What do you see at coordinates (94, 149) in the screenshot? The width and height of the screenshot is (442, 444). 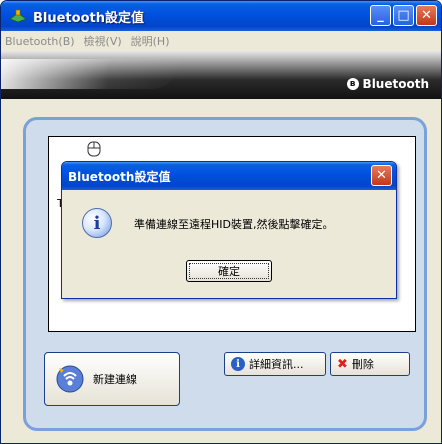 I see `mouse-icon` at bounding box center [94, 149].